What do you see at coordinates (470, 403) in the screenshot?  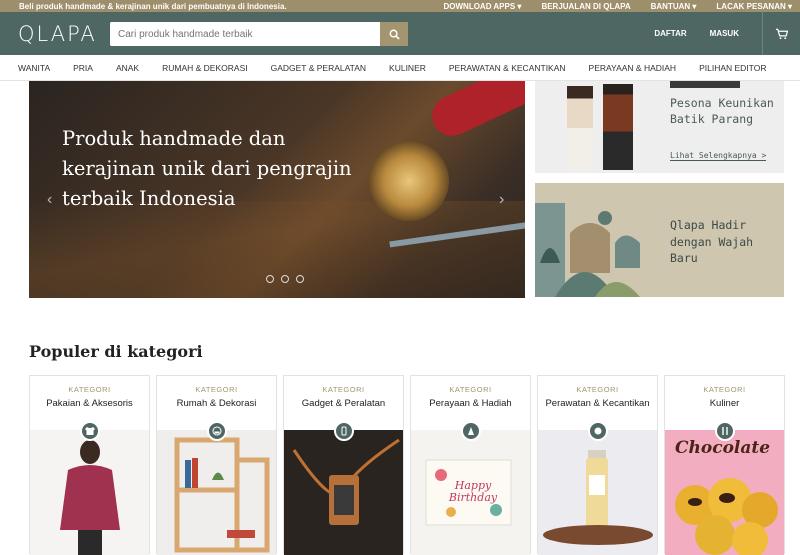 I see `category-name: Perayaan & Hadiah` at bounding box center [470, 403].